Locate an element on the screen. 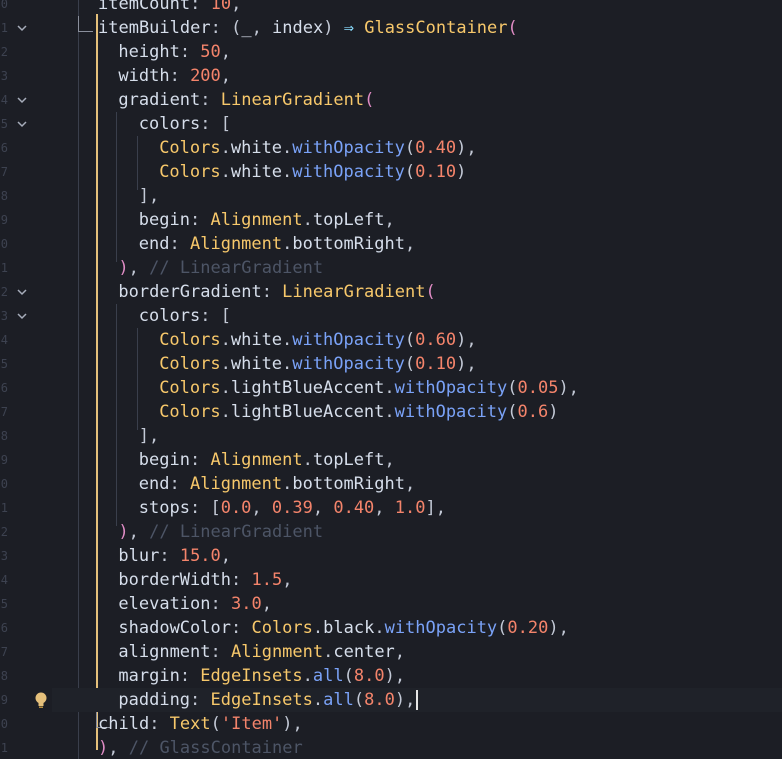 The height and width of the screenshot is (759, 782). code-token: height is located at coordinates (149, 52).